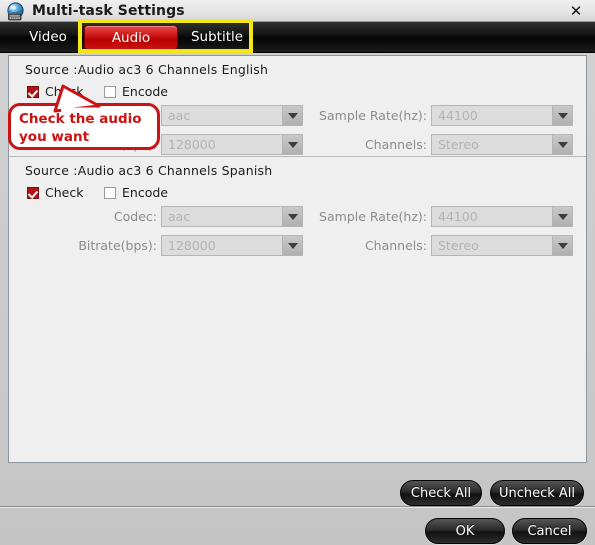 This screenshot has height=545, width=595. Describe the element at coordinates (297, 11) in the screenshot. I see `title-bar: Multi-task Settings ✕` at that location.